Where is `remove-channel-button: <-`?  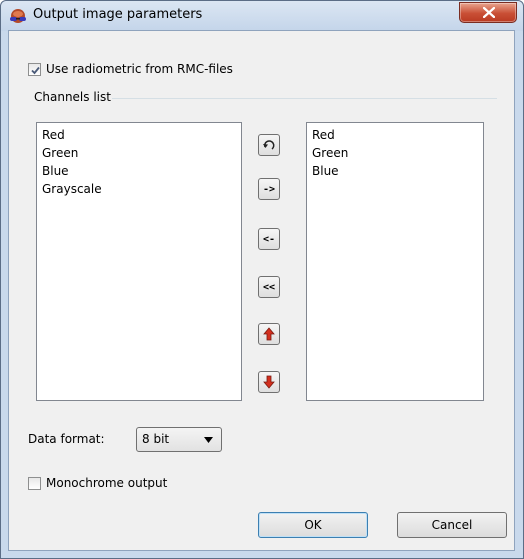
remove-channel-button: <- is located at coordinates (269, 239).